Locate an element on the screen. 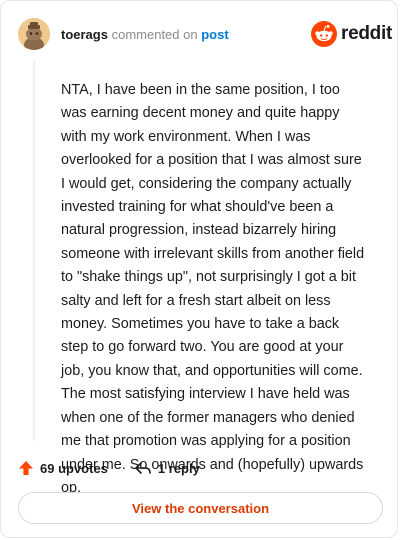 The height and width of the screenshot is (540, 400). thread-line is located at coordinates (34, 251).